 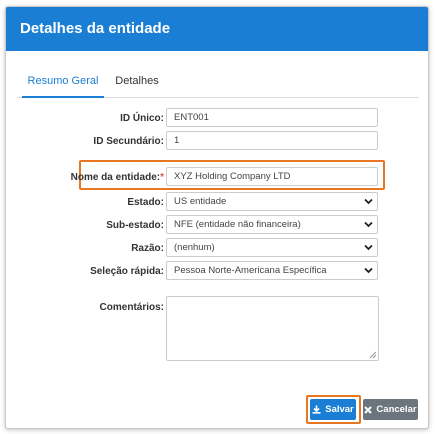 What do you see at coordinates (316, 409) in the screenshot?
I see `download-icon` at bounding box center [316, 409].